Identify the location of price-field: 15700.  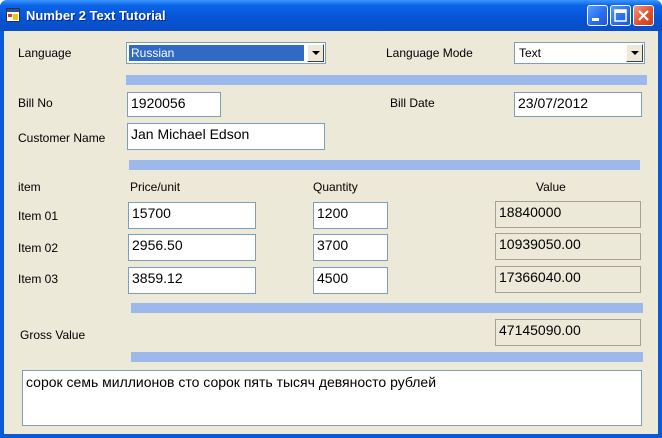
(192, 215).